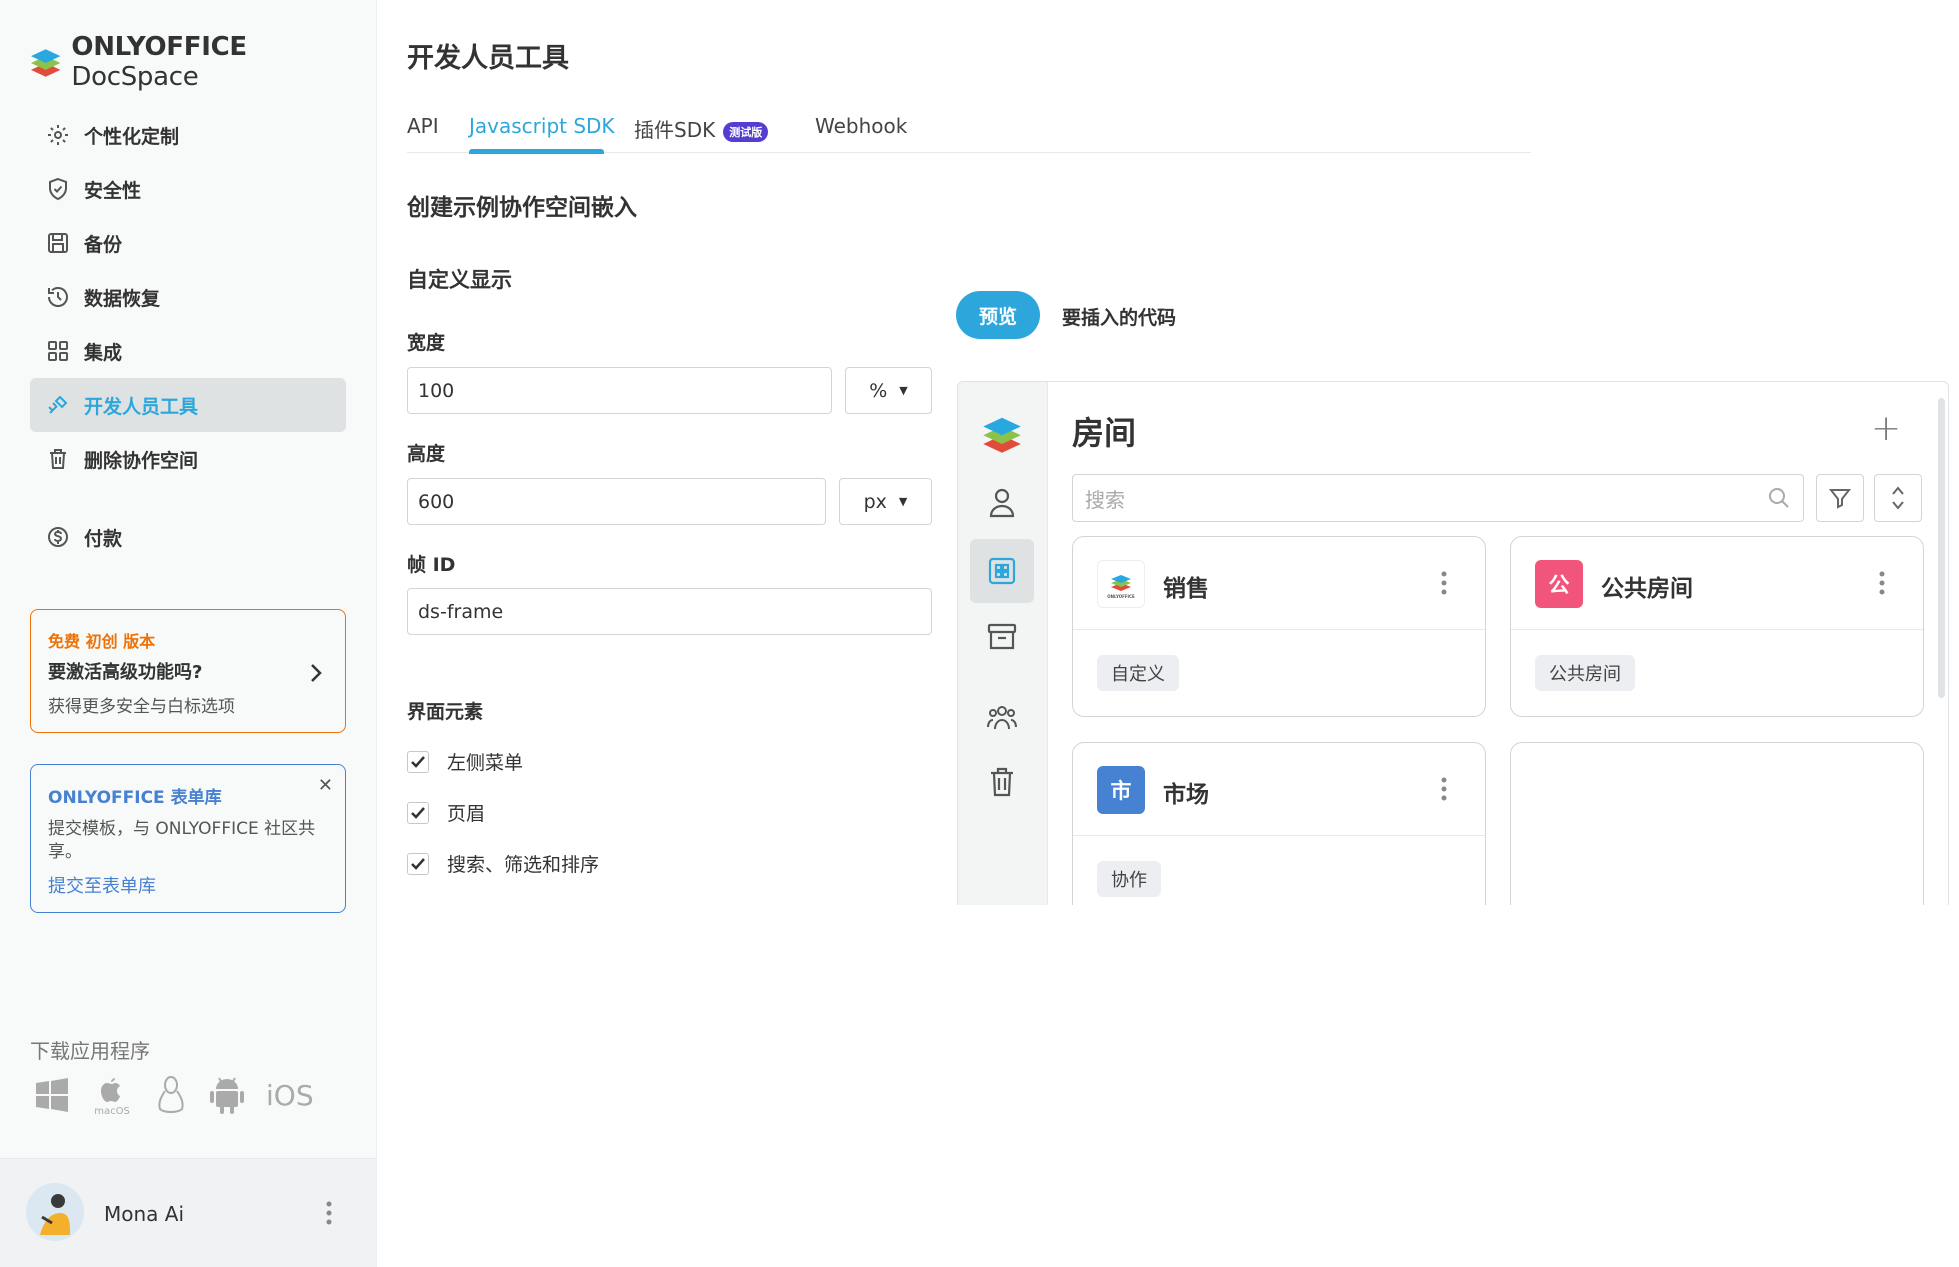  I want to click on frame-logo, so click(1002, 434).